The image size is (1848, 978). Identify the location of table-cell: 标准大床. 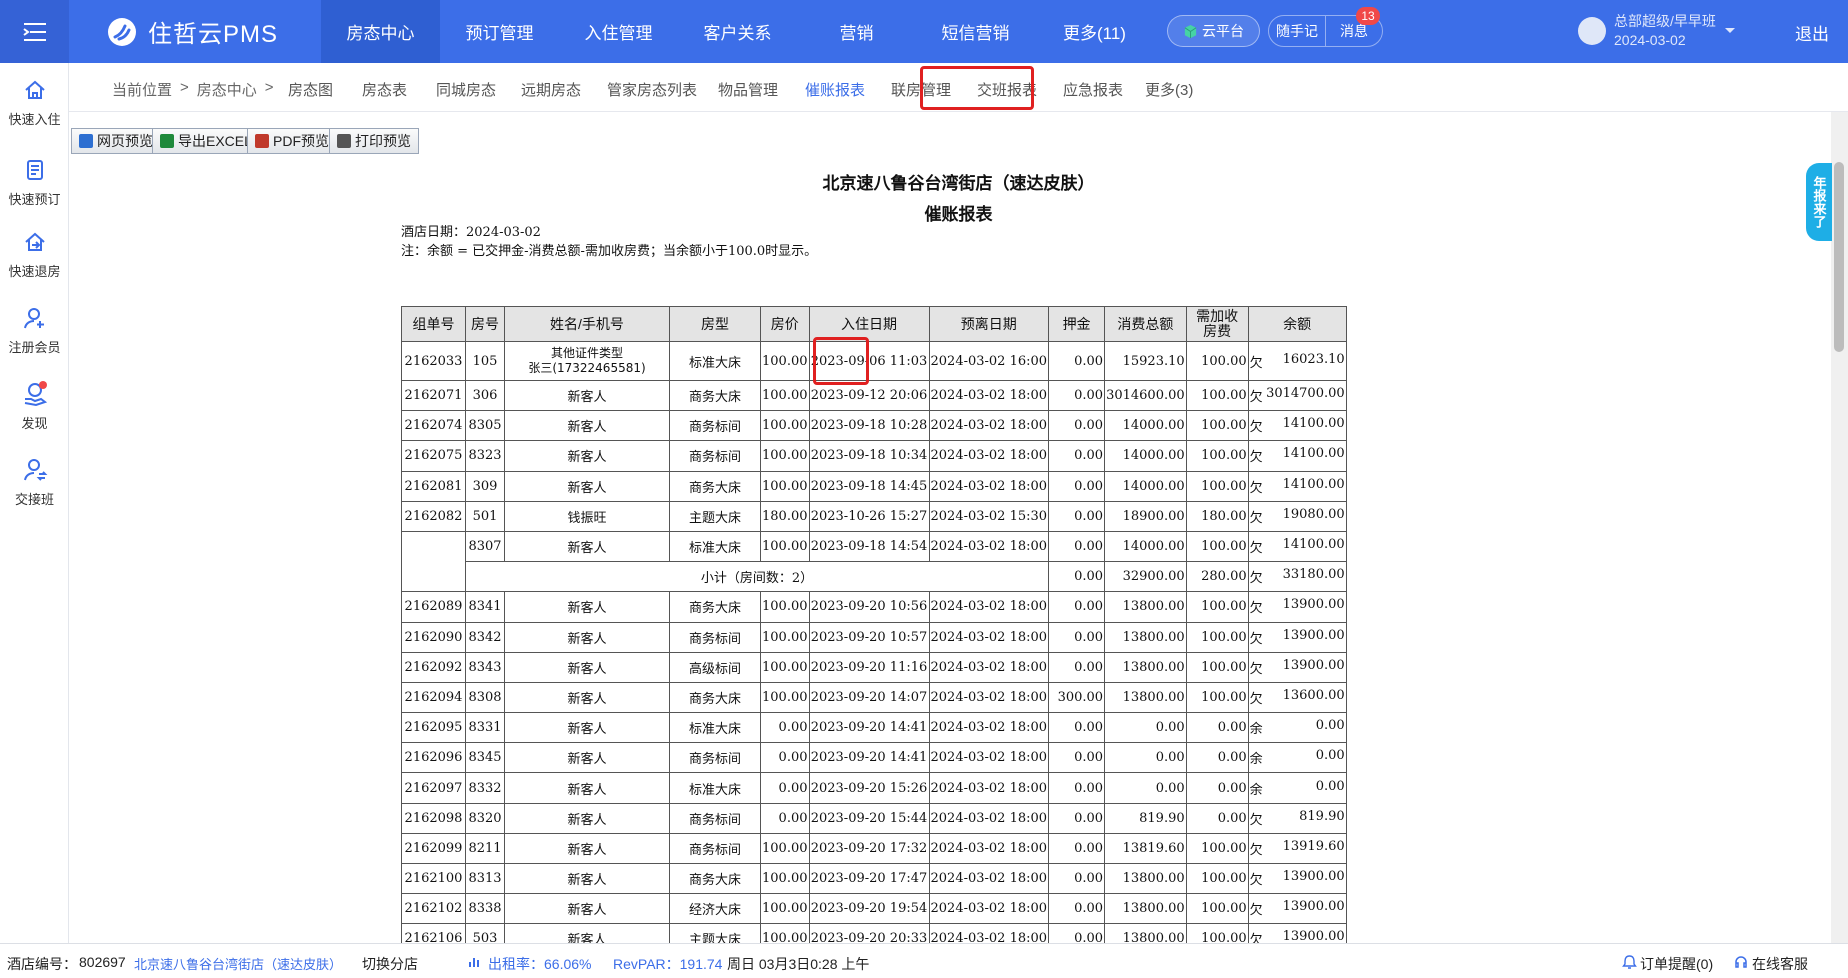
(715, 788).